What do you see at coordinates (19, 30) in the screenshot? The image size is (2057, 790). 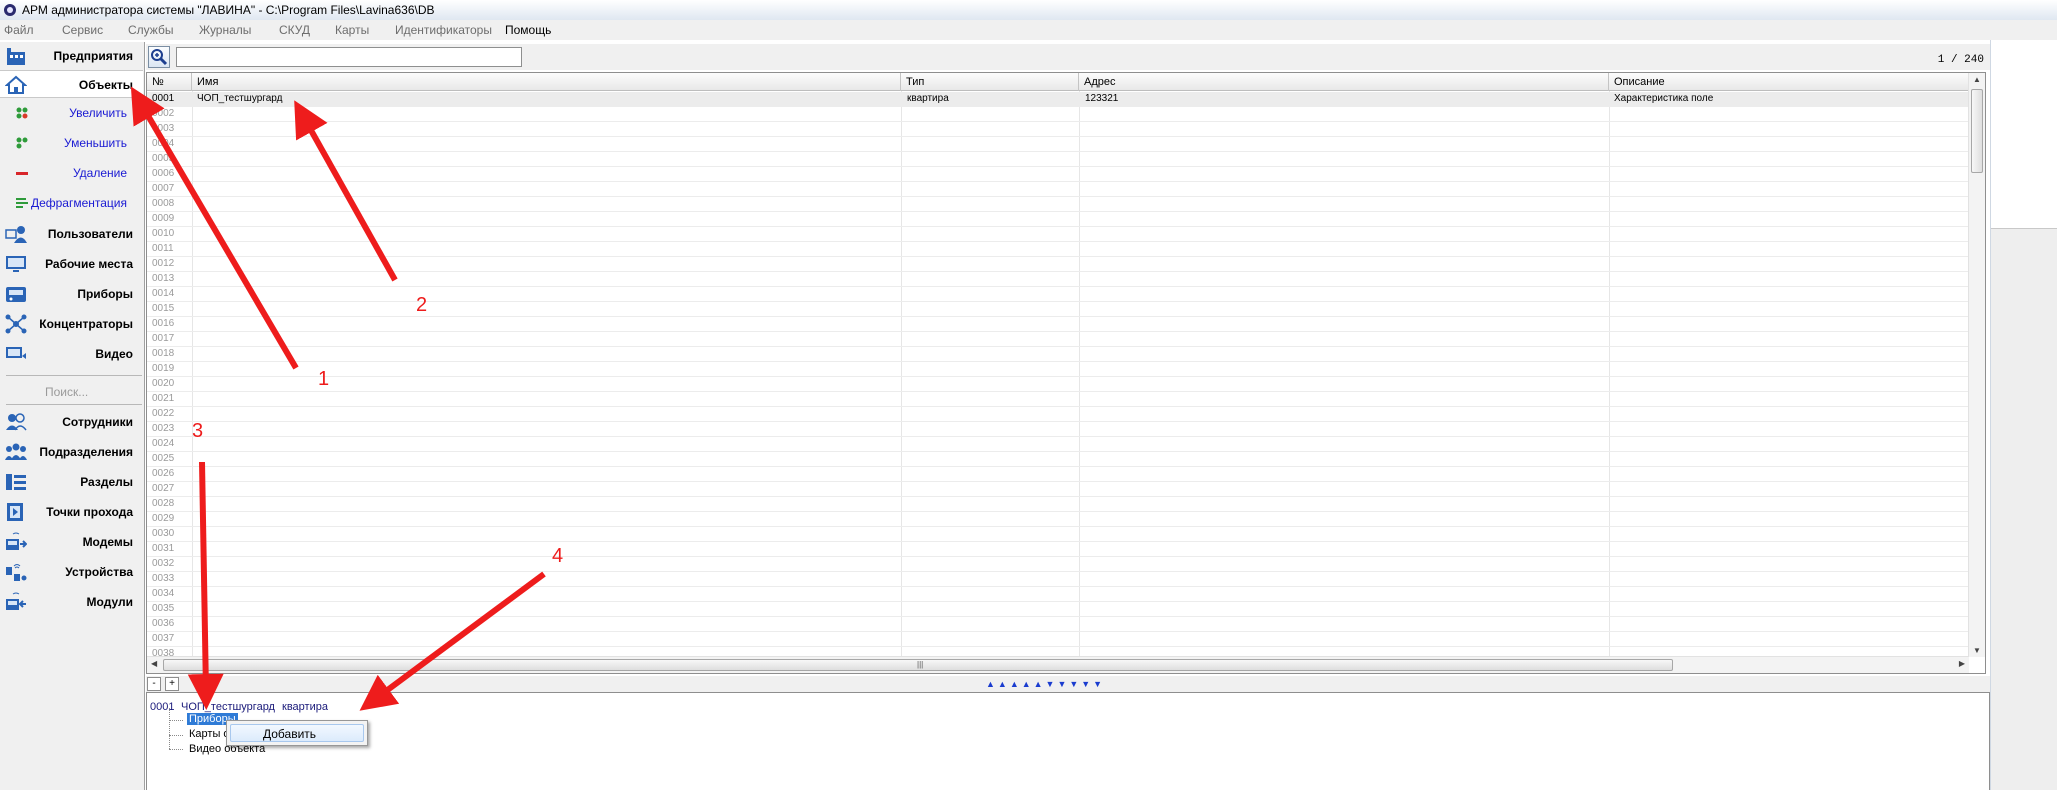 I see `menu-file: Файл` at bounding box center [19, 30].